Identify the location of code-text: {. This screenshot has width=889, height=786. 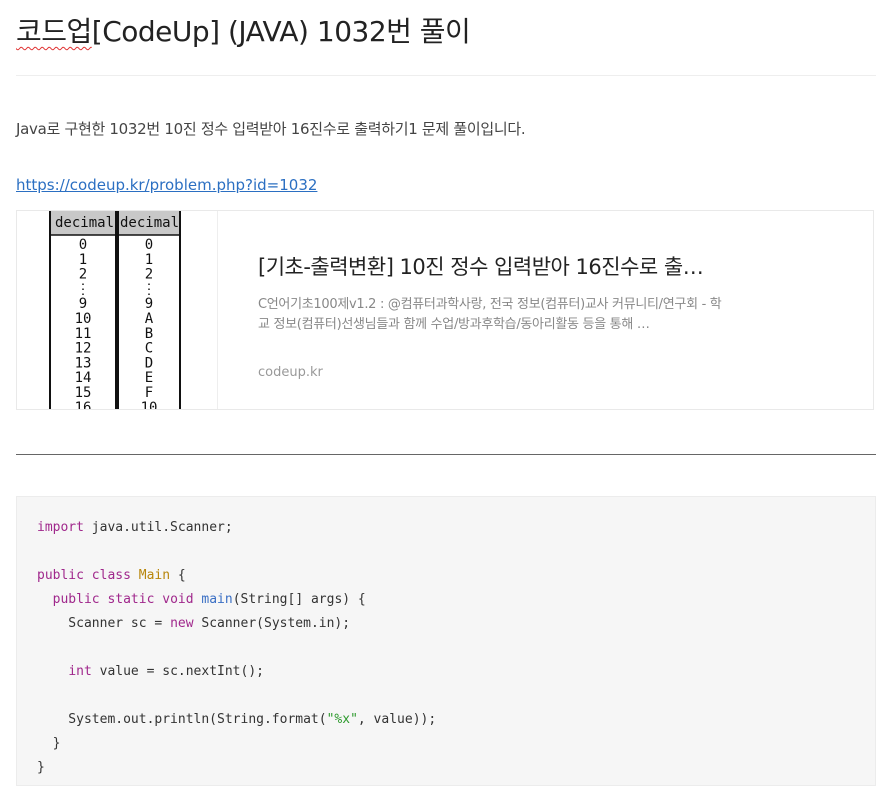
(178, 575).